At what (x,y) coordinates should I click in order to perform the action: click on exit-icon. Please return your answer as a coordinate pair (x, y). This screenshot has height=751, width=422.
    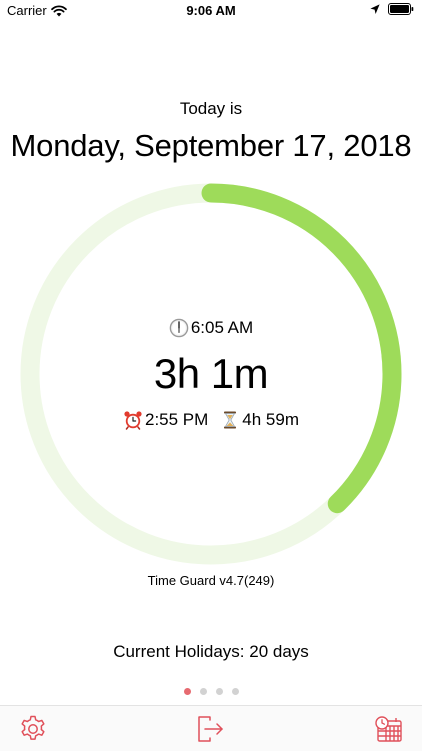
    Looking at the image, I should click on (210, 729).